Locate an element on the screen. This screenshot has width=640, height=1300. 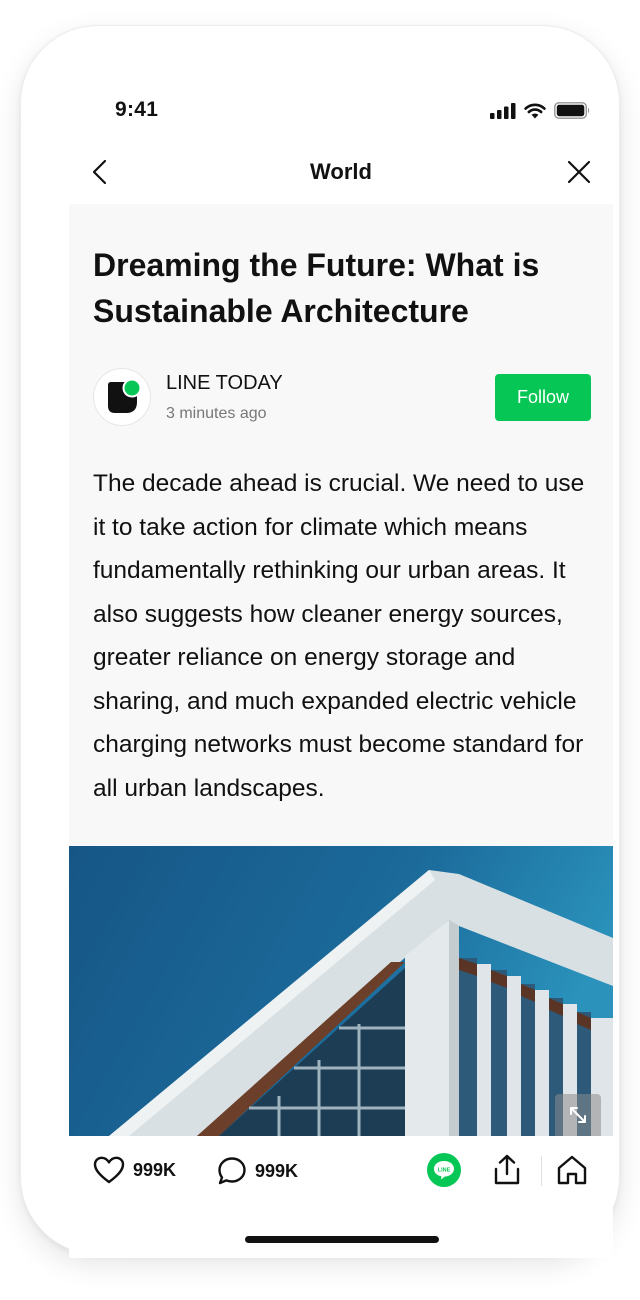
nav-bar: World is located at coordinates (341, 172).